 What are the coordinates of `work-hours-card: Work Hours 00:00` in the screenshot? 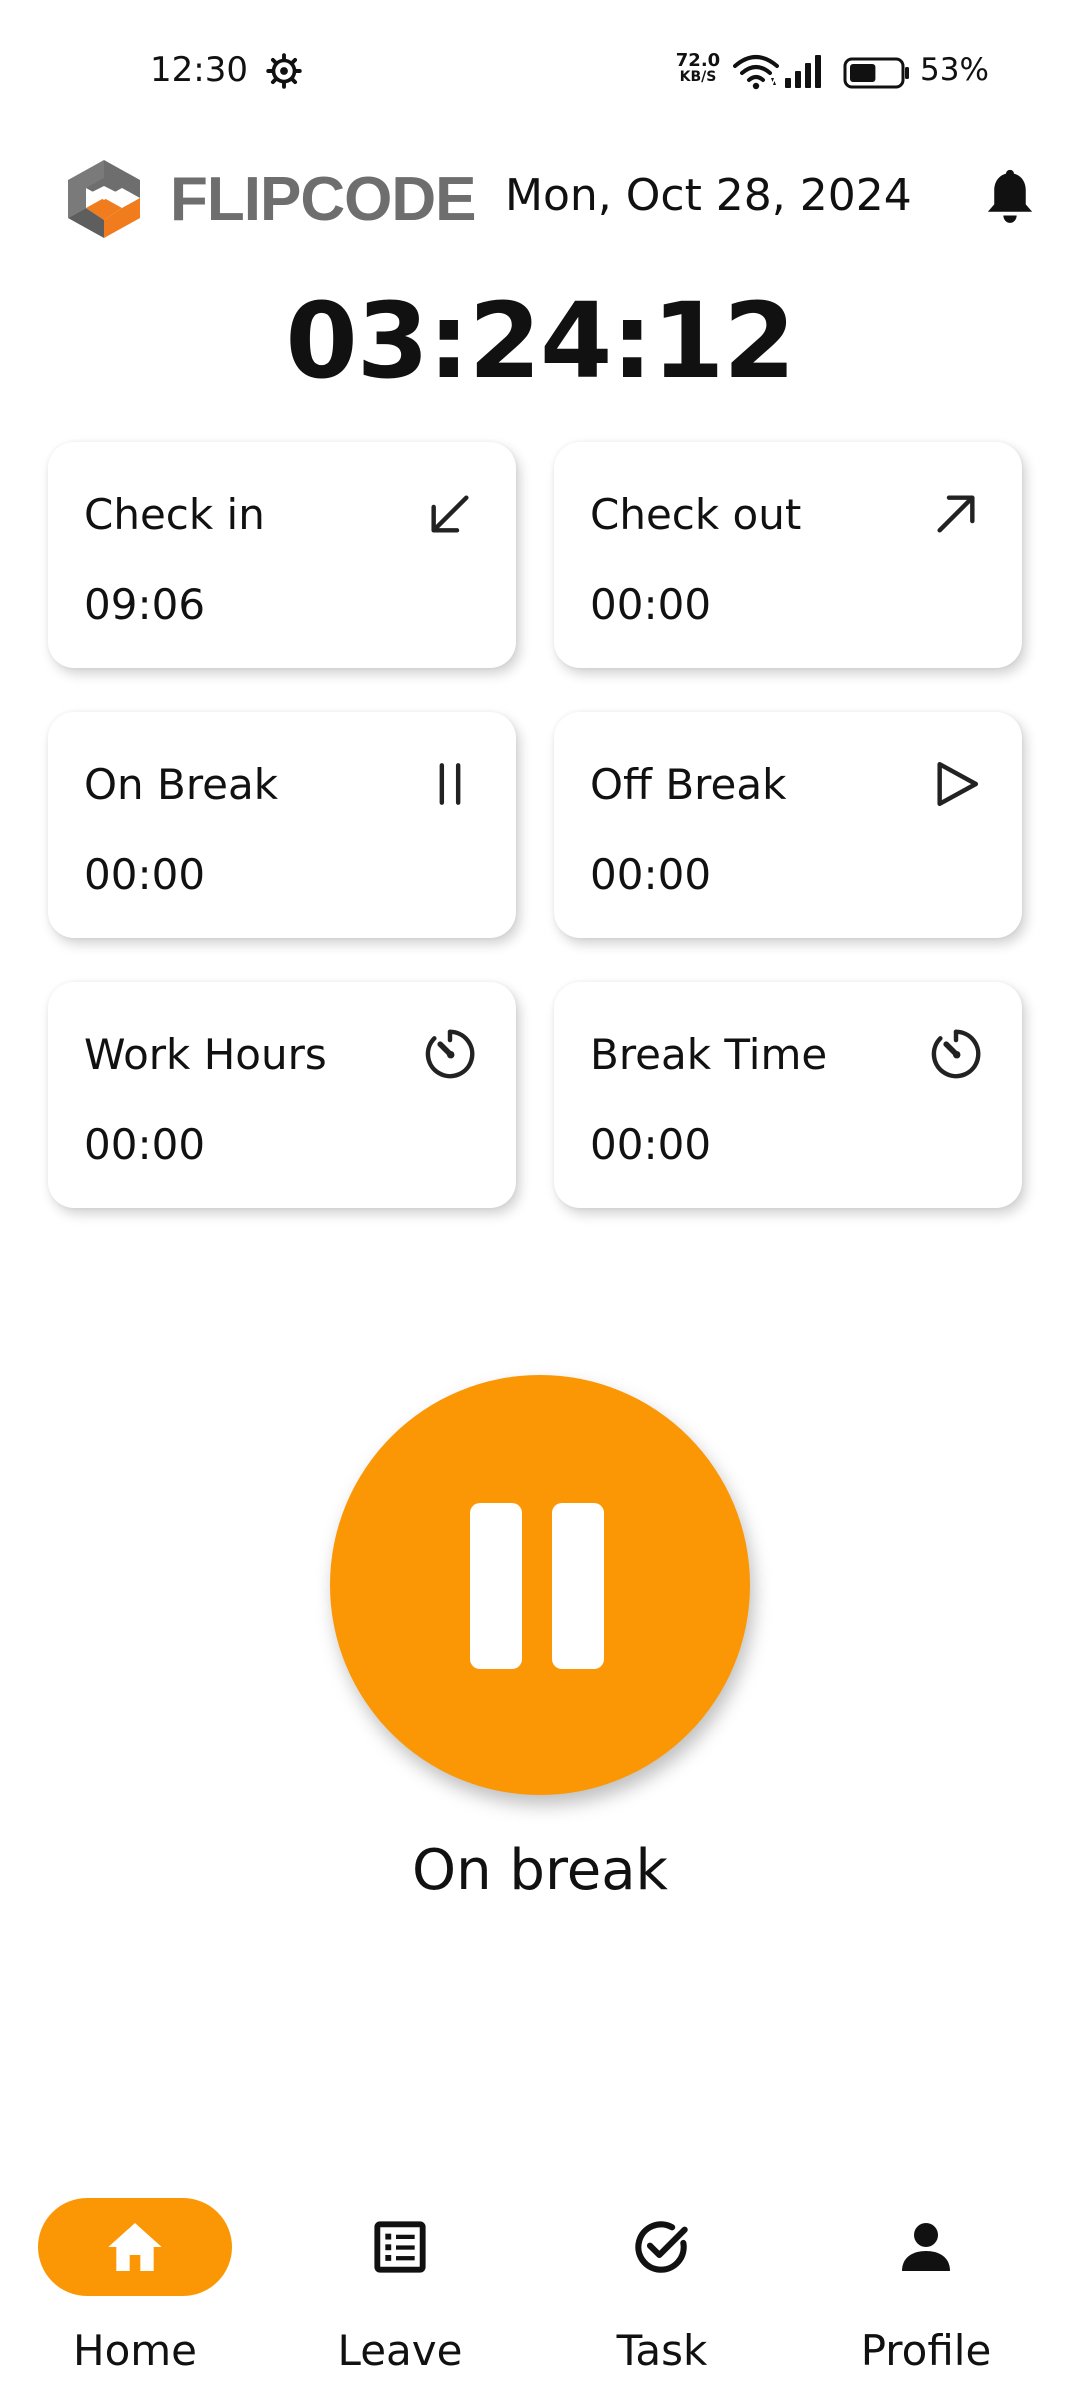 It's located at (282, 1095).